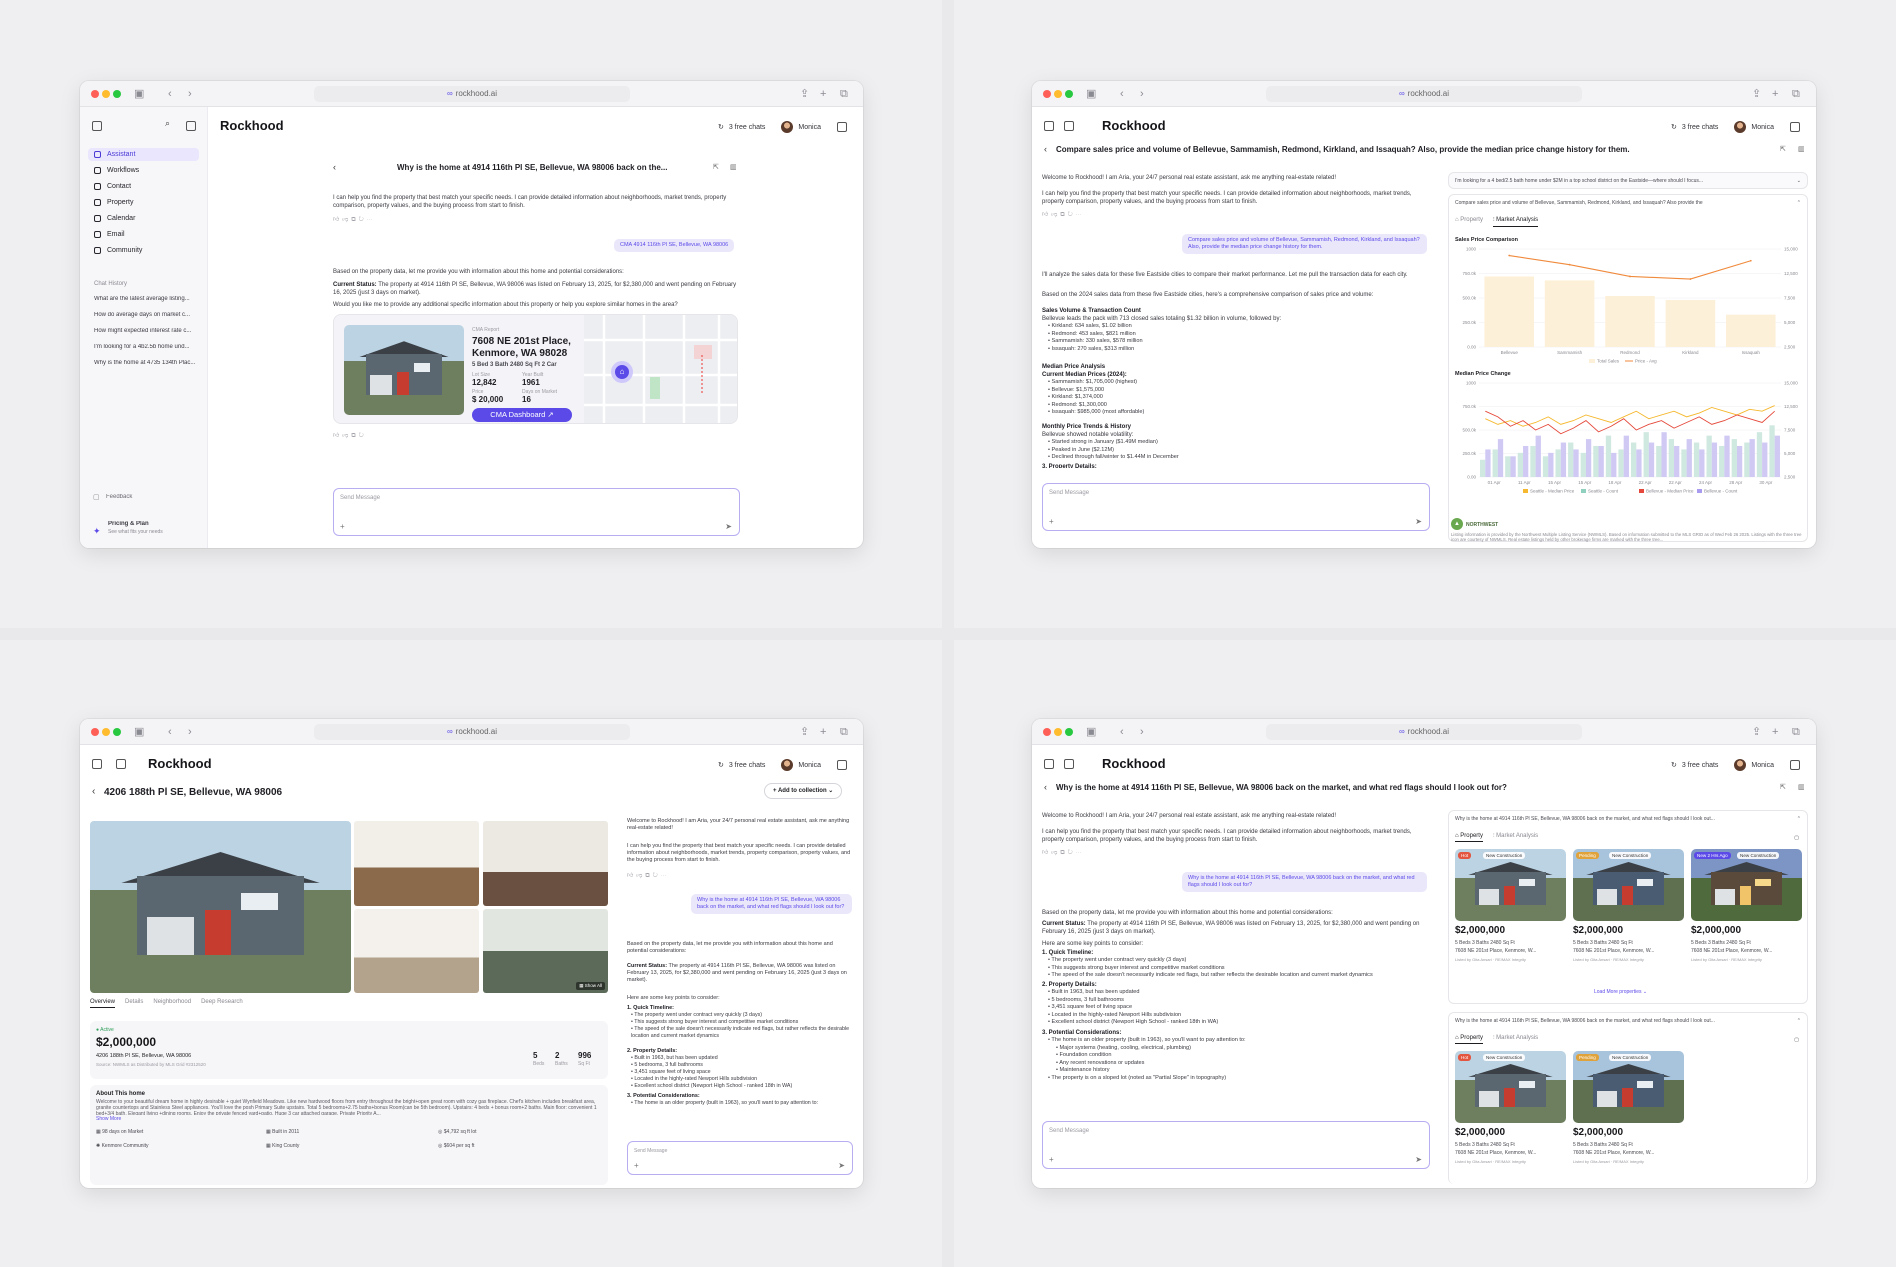 The height and width of the screenshot is (1267, 1896). I want to click on tab-neighborhood: Neighborhood, so click(172, 1003).